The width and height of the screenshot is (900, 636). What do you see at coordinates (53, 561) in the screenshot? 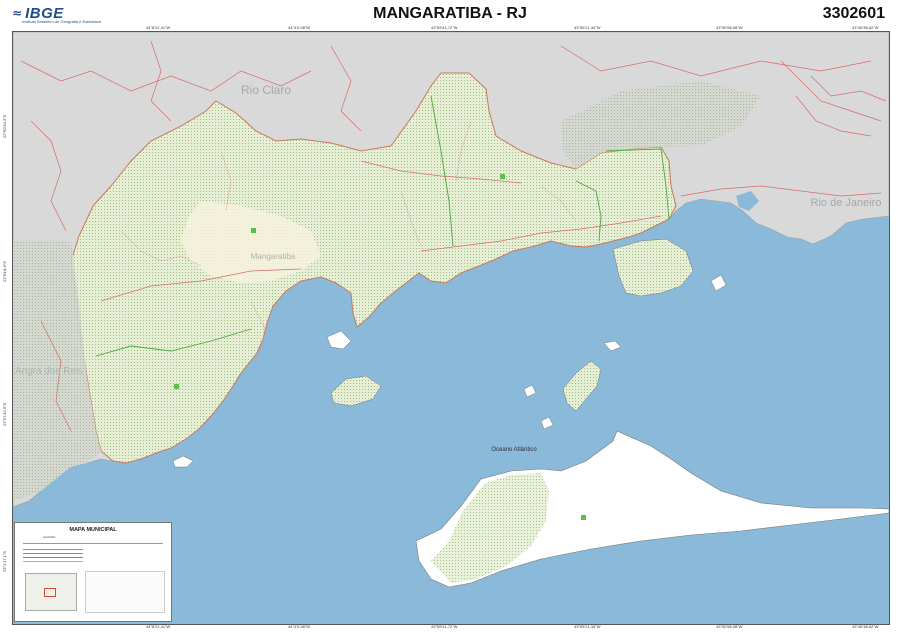
I see `legend-swatch-water` at bounding box center [53, 561].